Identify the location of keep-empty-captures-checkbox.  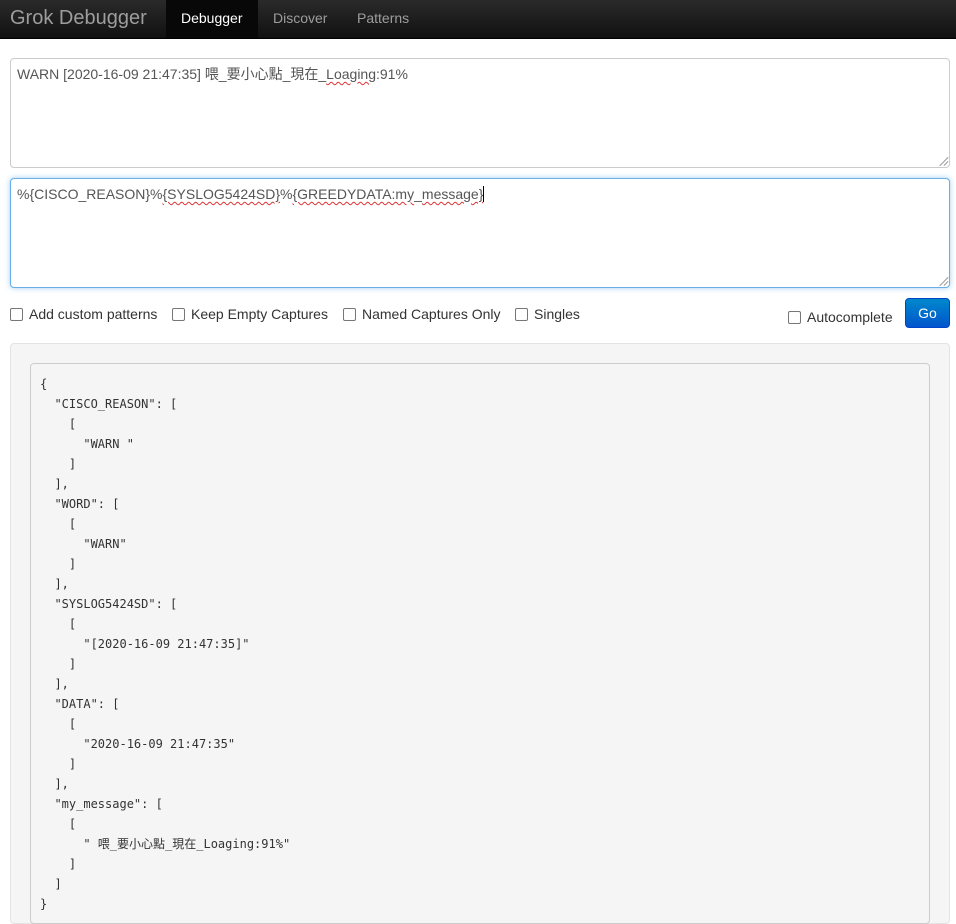
(178, 314).